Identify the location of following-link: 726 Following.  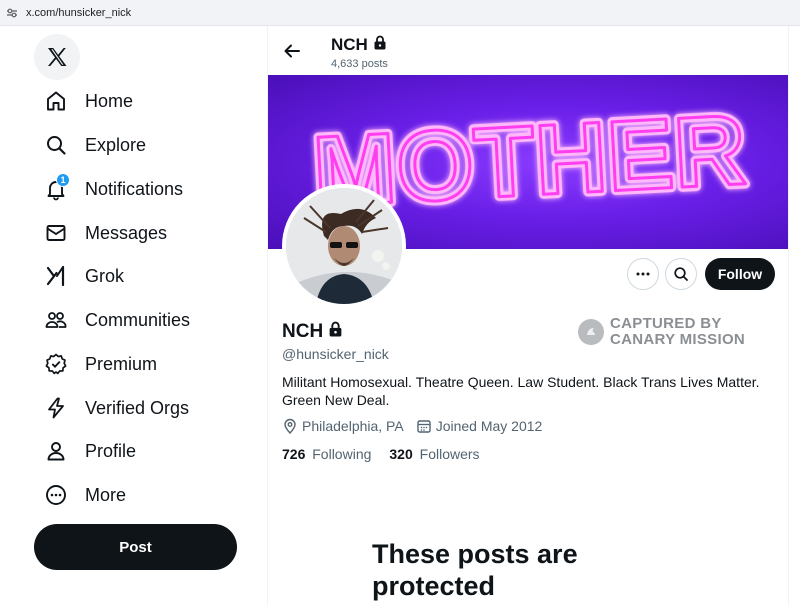
(326, 454).